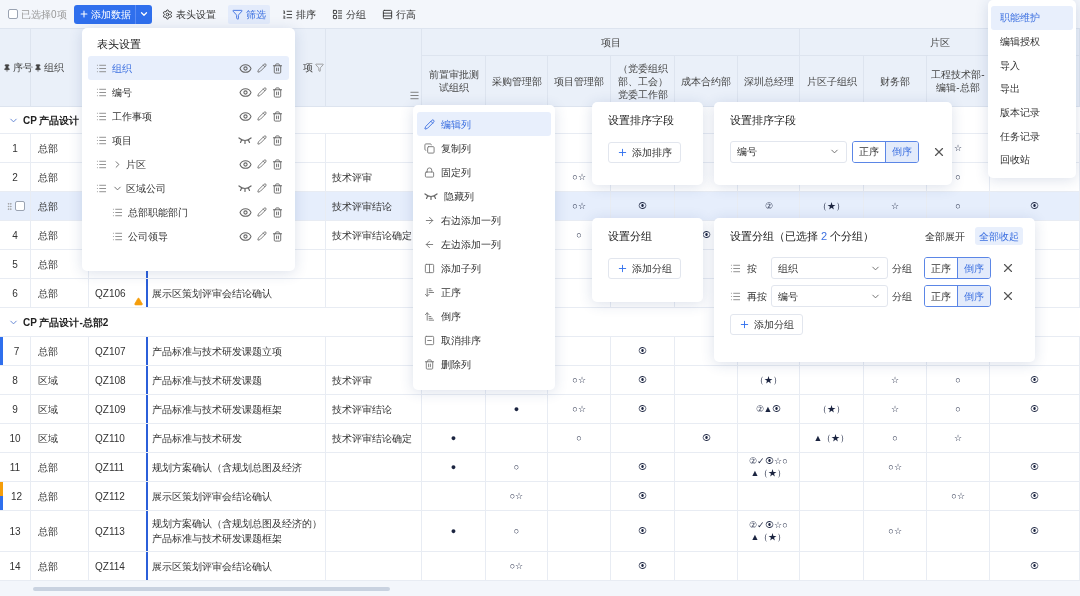  Describe the element at coordinates (484, 124) in the screenshot. I see `menu-item: 编辑列` at that location.